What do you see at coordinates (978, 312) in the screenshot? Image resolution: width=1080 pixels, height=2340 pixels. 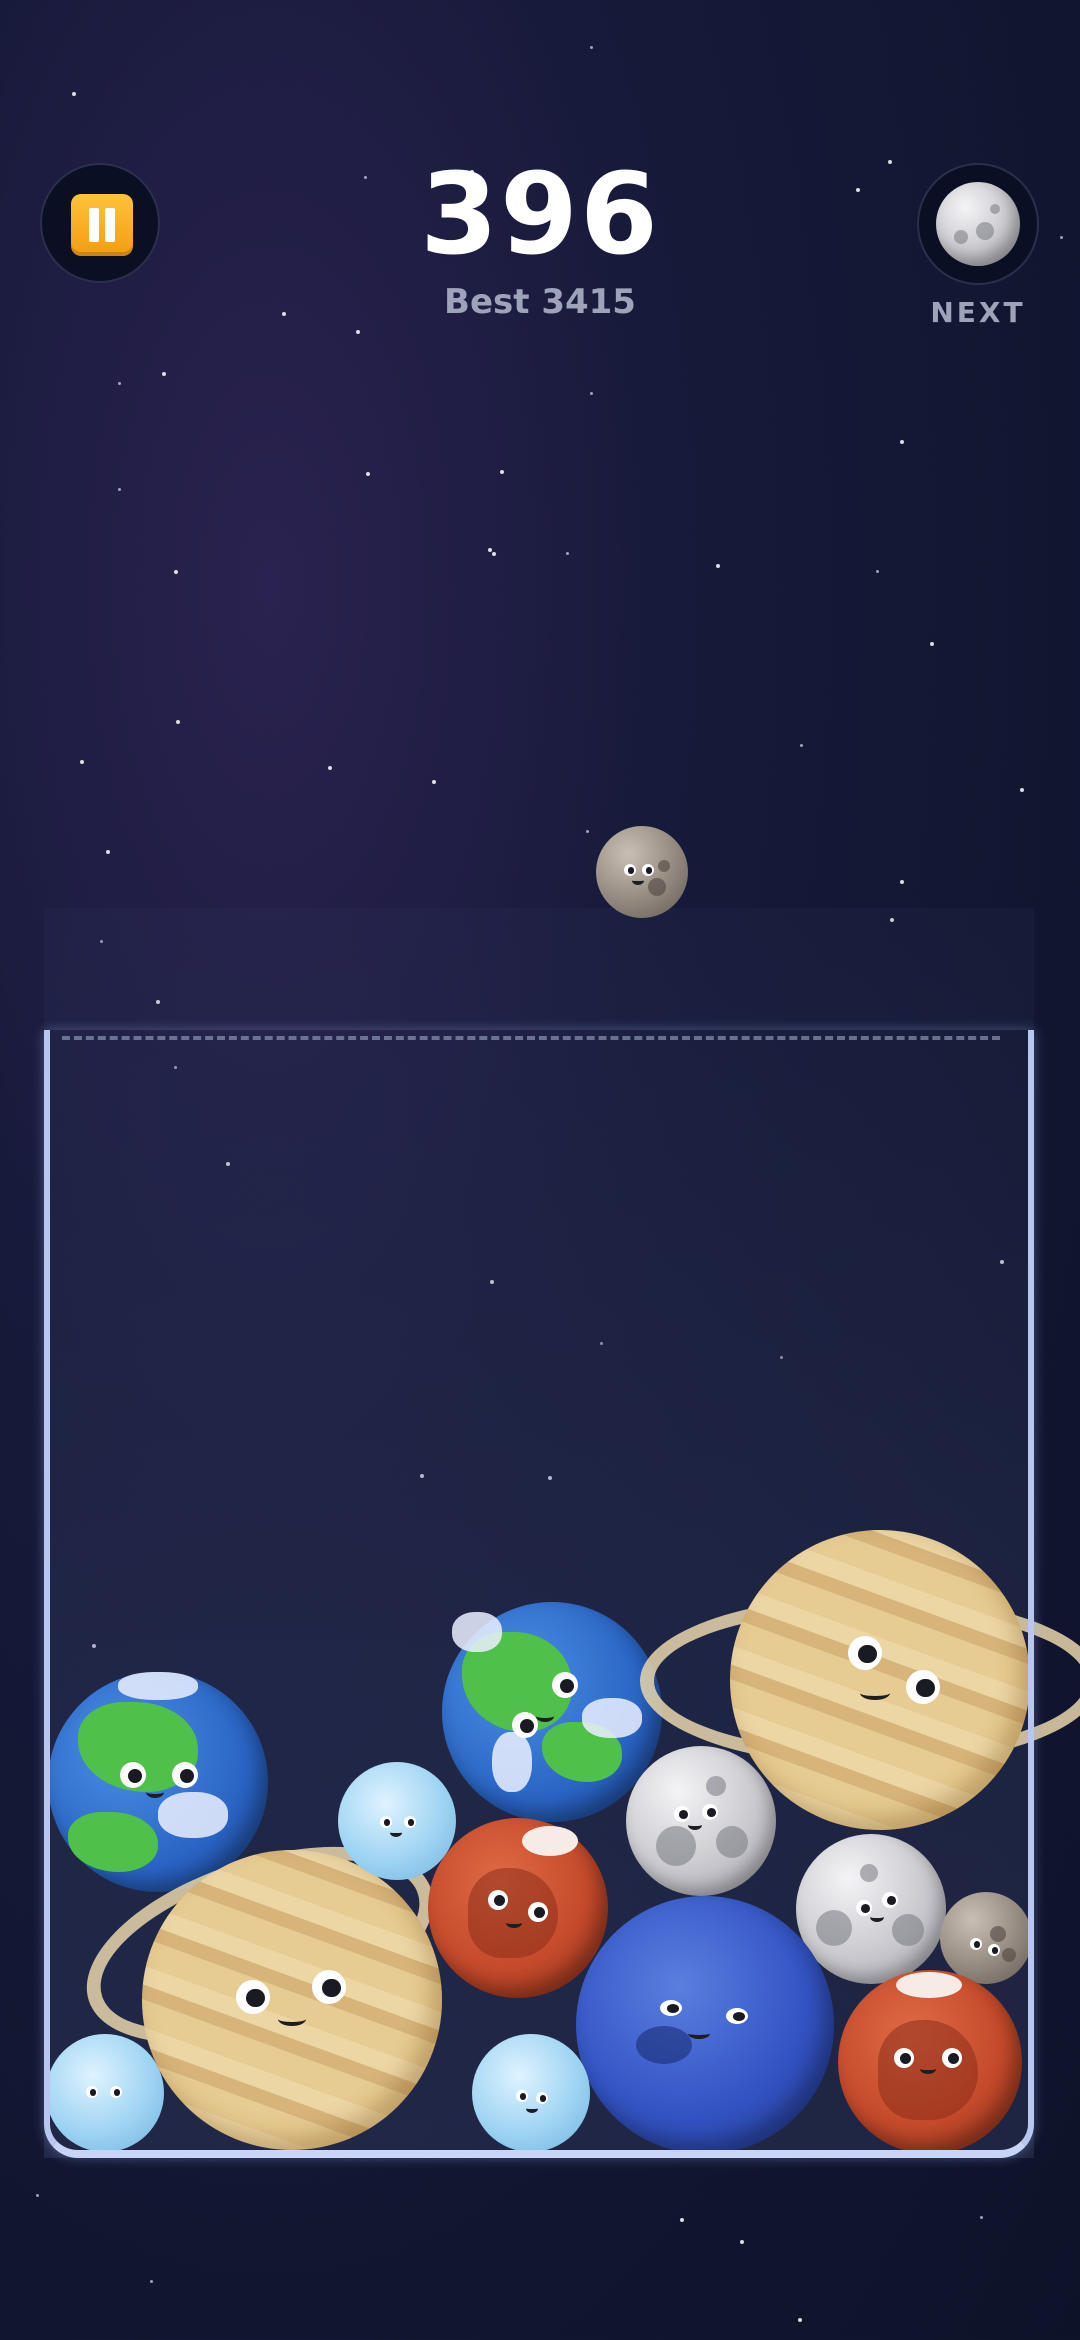 I see `next-label: NEXT` at bounding box center [978, 312].